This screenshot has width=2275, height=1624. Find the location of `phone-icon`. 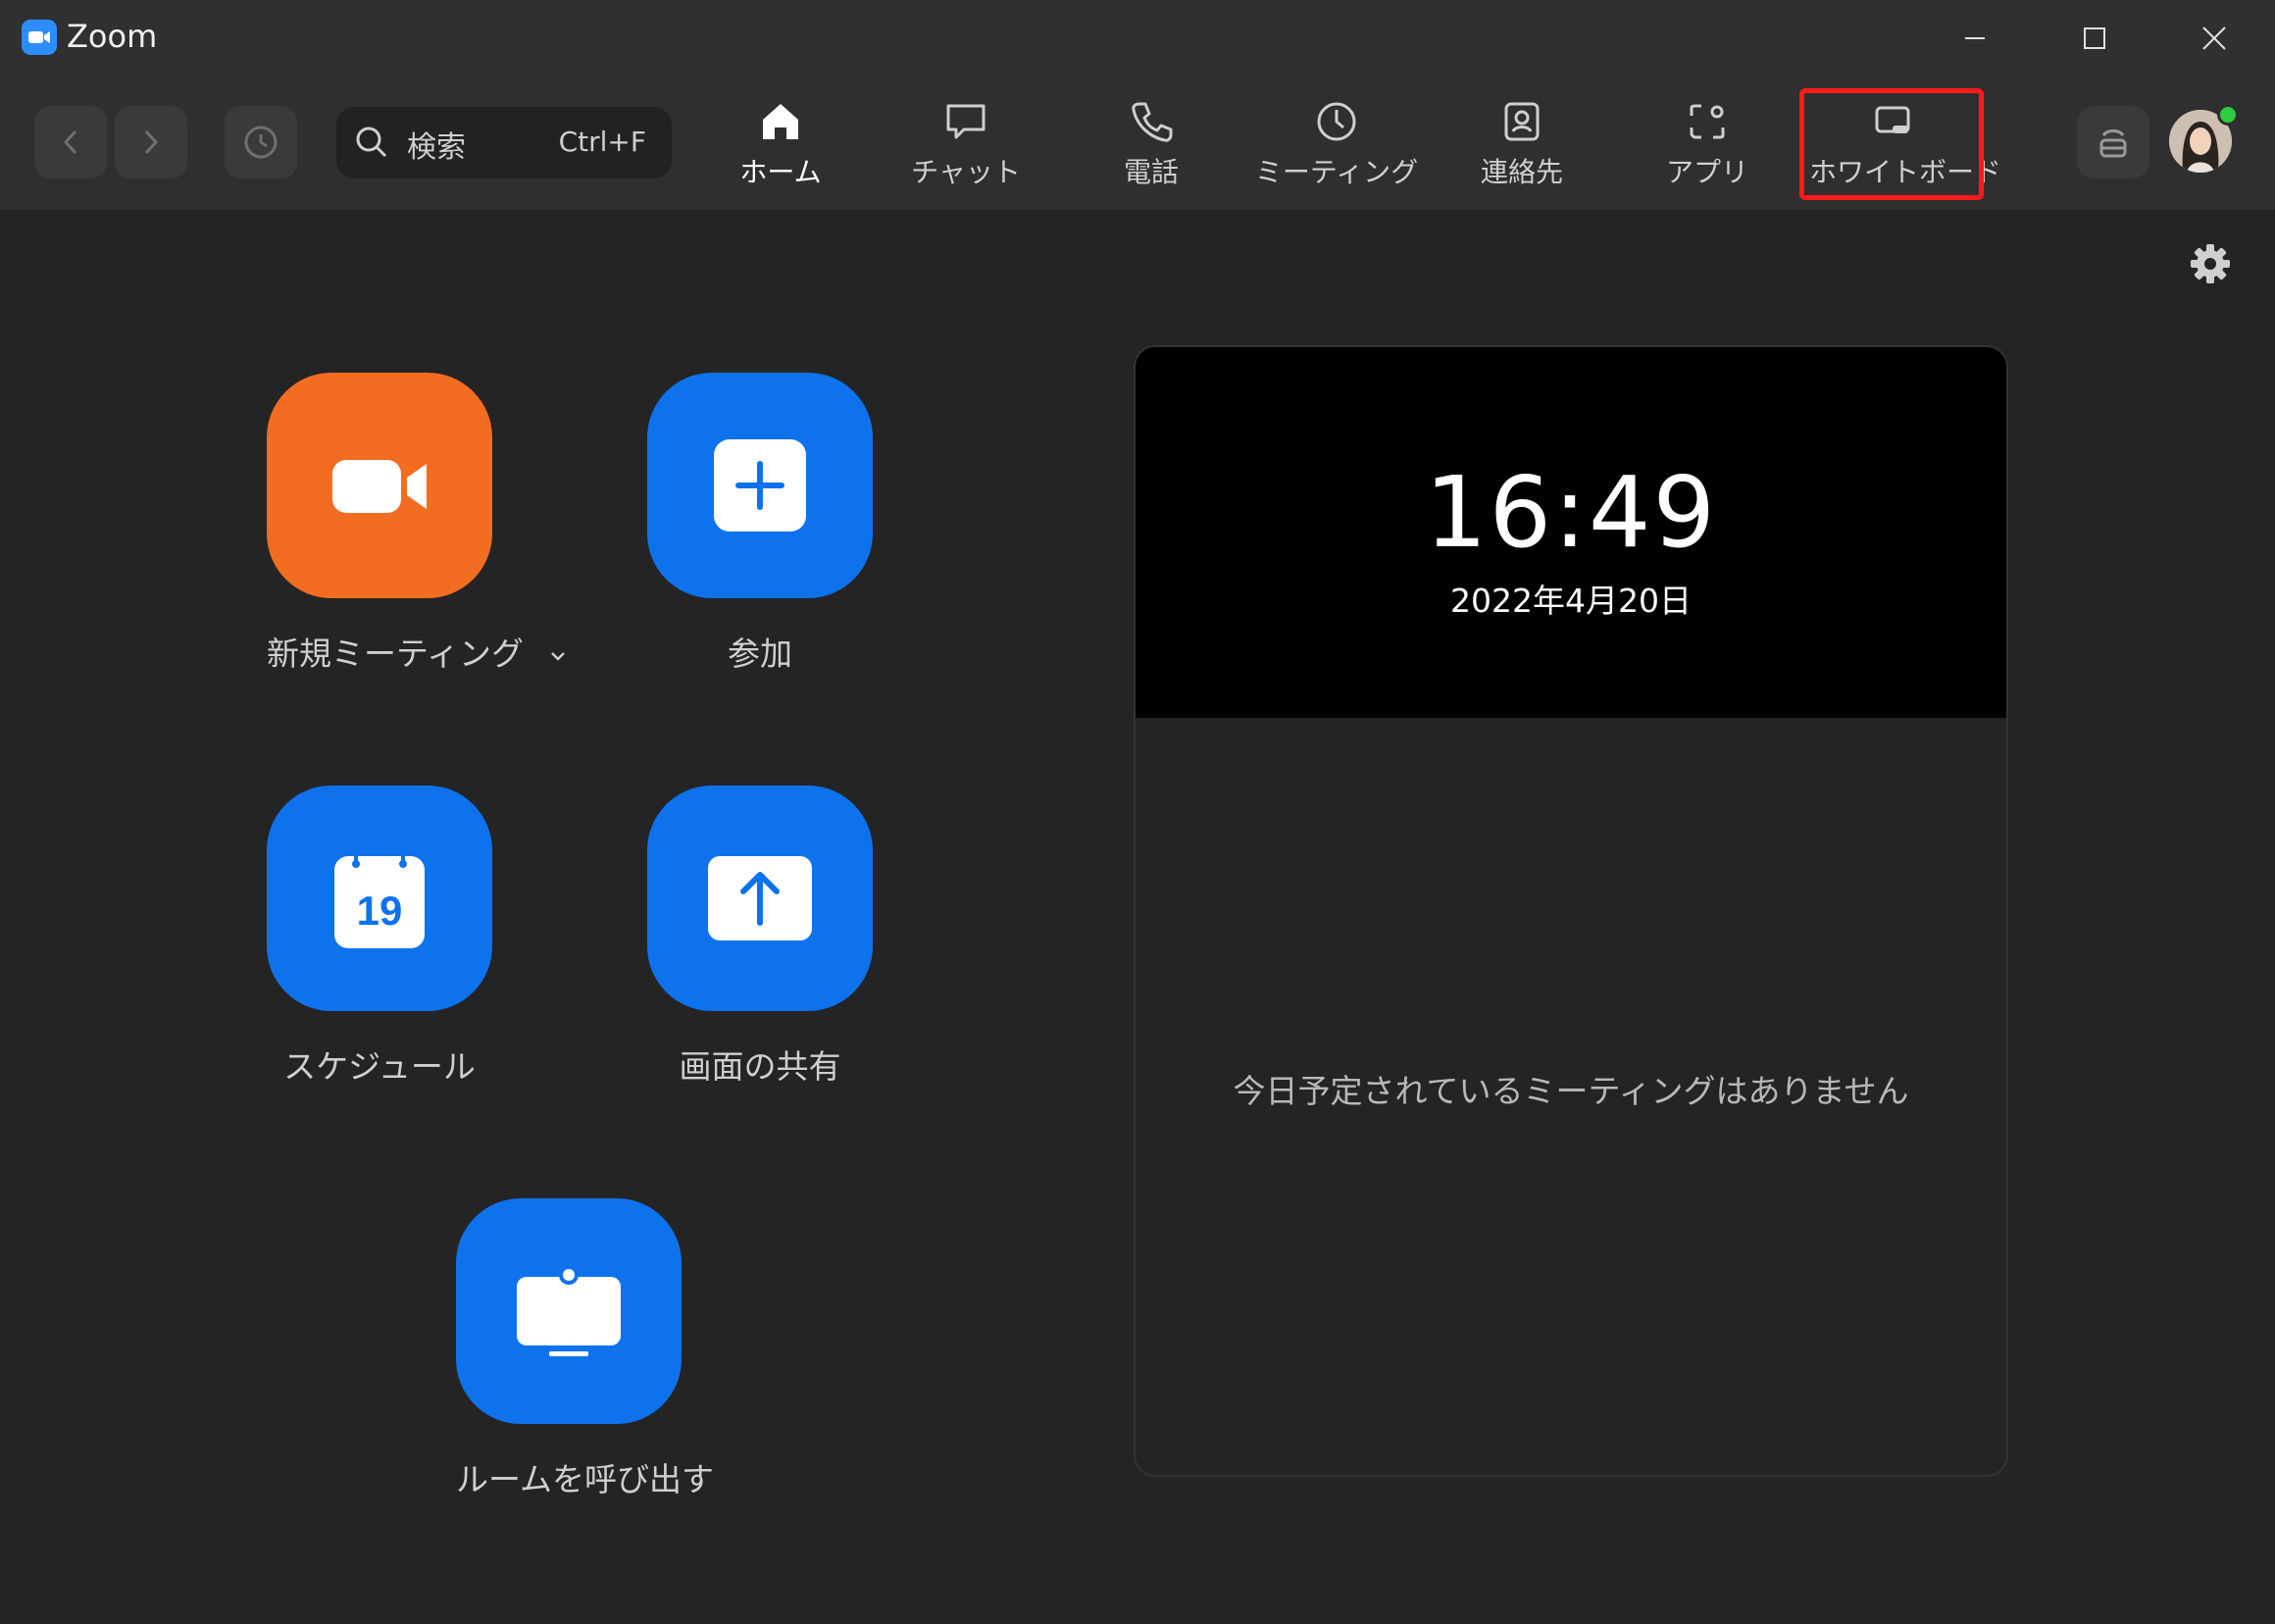

phone-icon is located at coordinates (1152, 122).